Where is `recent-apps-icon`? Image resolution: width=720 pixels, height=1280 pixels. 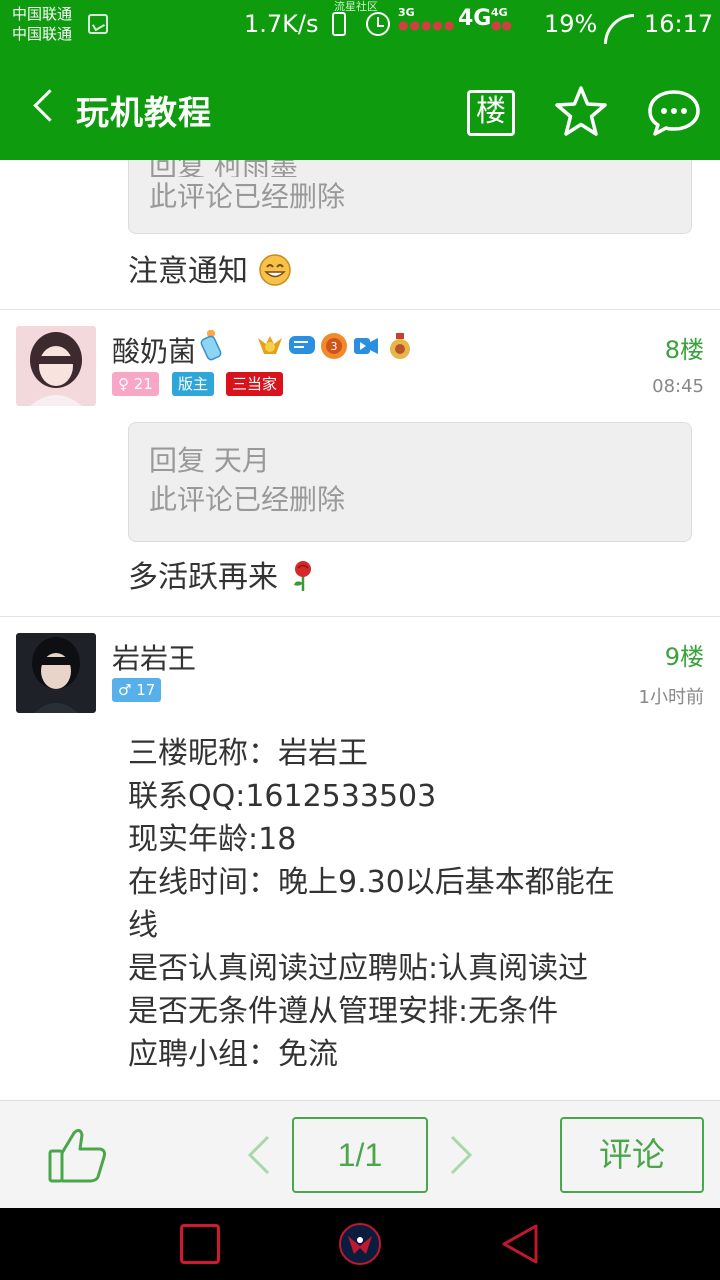
recent-apps-icon is located at coordinates (200, 1244).